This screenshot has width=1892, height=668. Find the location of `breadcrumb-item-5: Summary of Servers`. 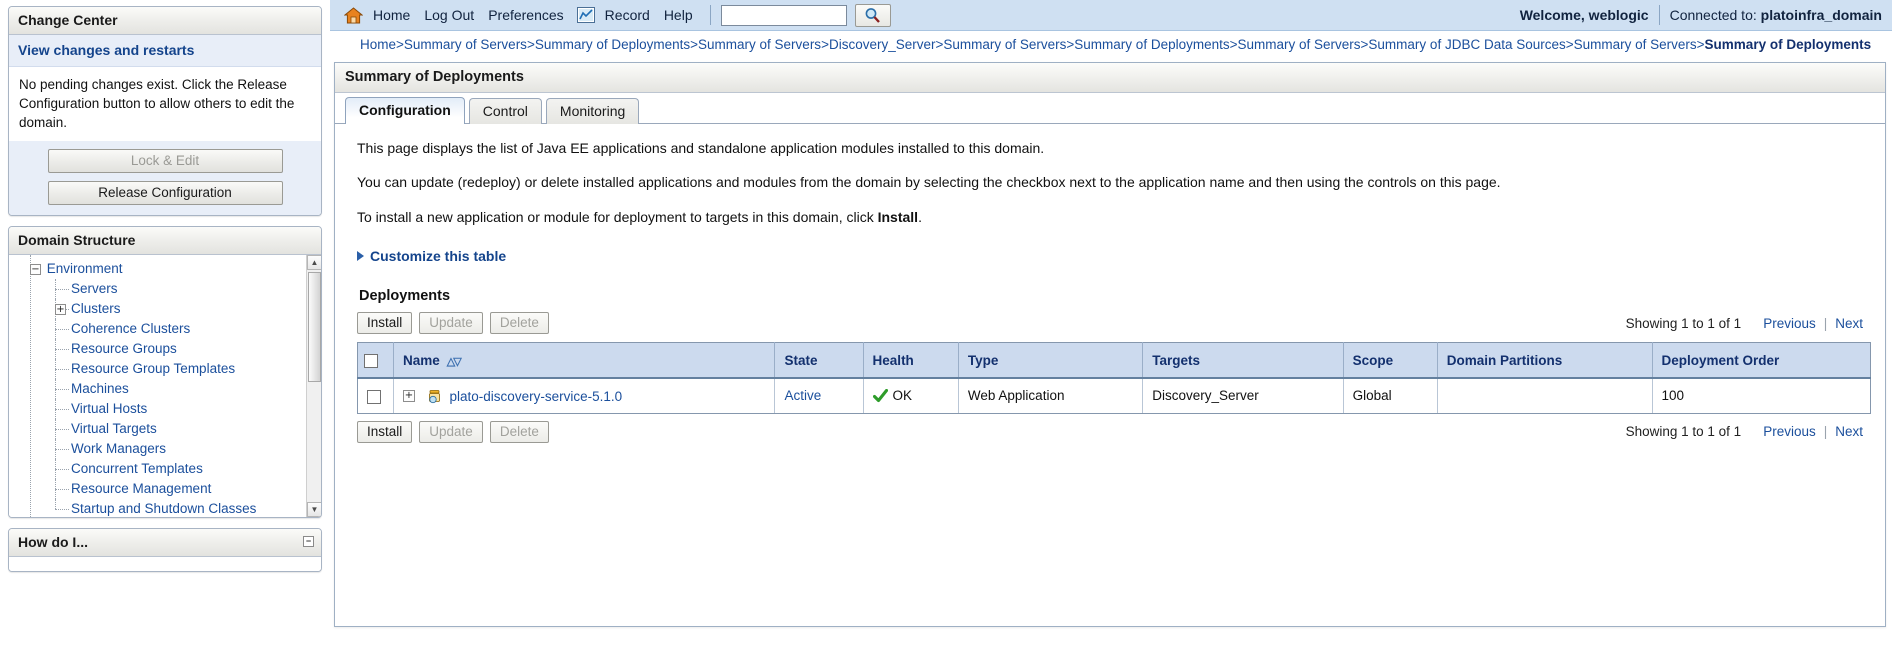

breadcrumb-item-5: Summary of Servers is located at coordinates (1004, 44).